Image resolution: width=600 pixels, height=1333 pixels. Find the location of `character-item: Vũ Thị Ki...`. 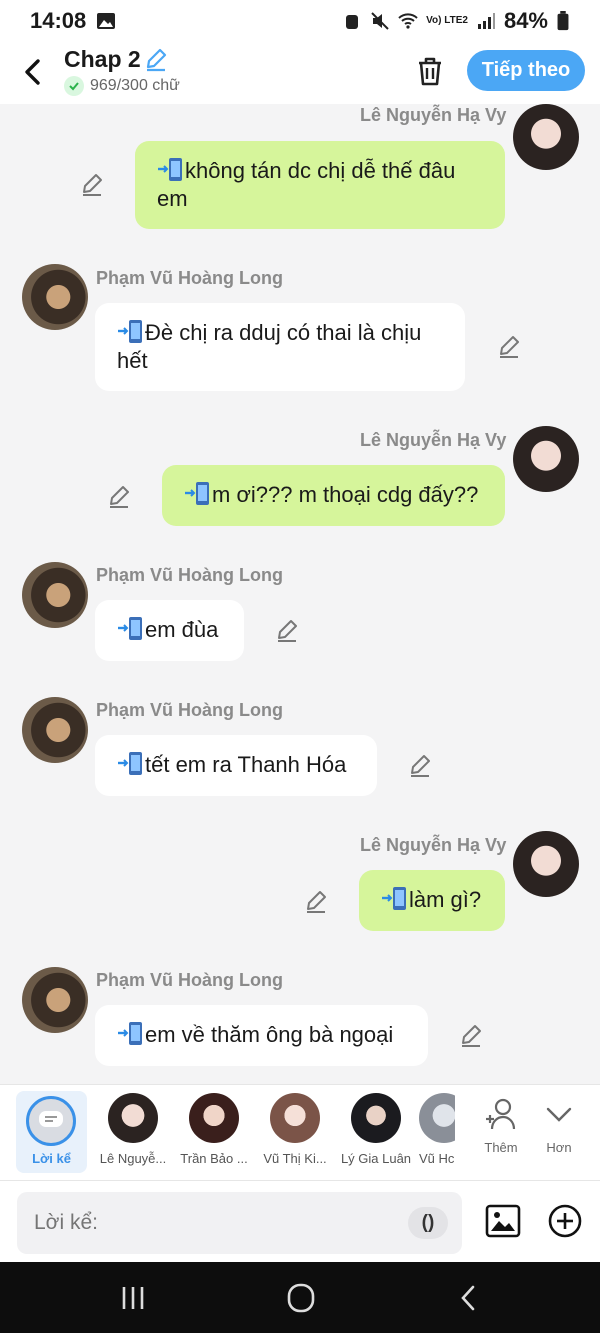

character-item: Vũ Thị Ki... is located at coordinates (295, 1129).